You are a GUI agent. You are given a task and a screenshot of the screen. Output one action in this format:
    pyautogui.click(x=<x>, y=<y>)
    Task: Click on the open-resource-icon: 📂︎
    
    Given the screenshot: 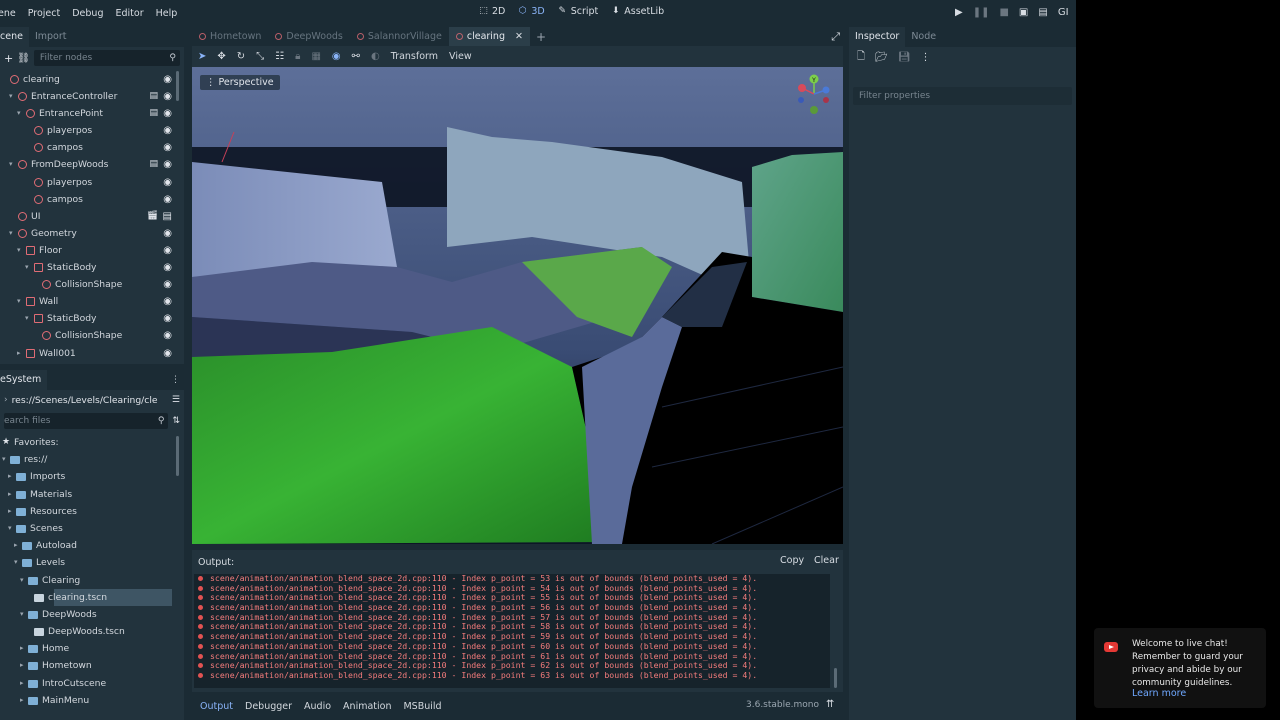 What is the action you would take?
    pyautogui.click(x=881, y=57)
    